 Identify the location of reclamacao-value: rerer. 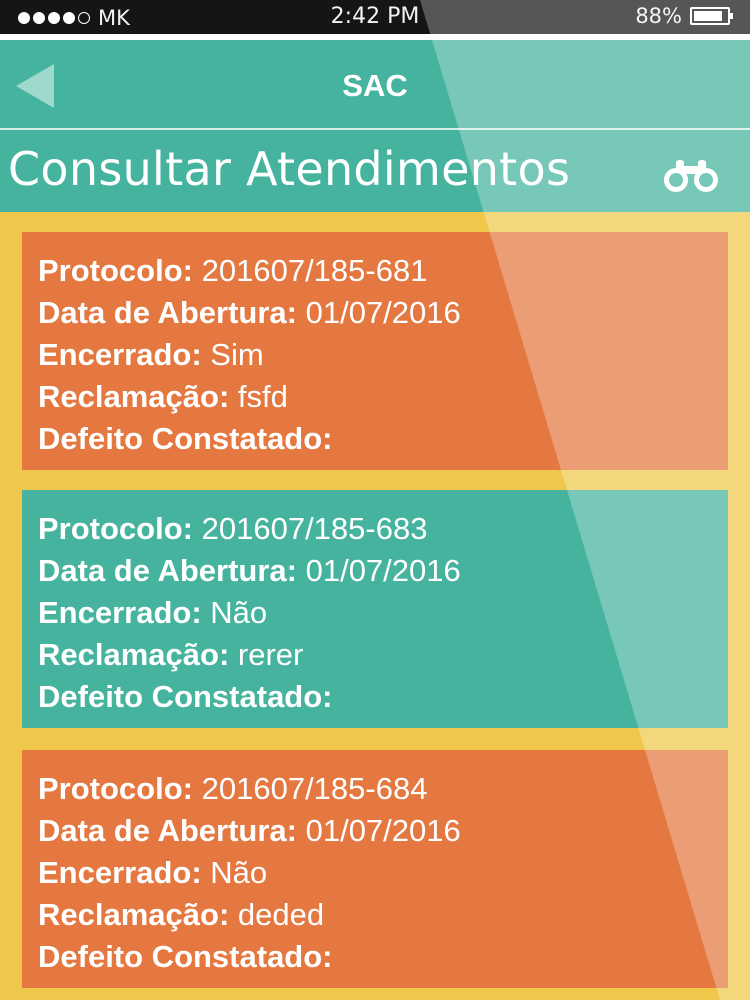
(270, 654).